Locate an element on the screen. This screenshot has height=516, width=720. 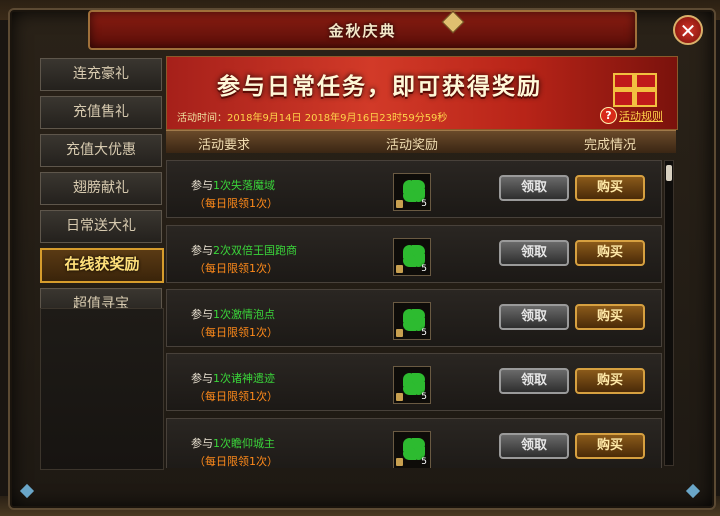
header-status: 完成情况 is located at coordinates (610, 145).